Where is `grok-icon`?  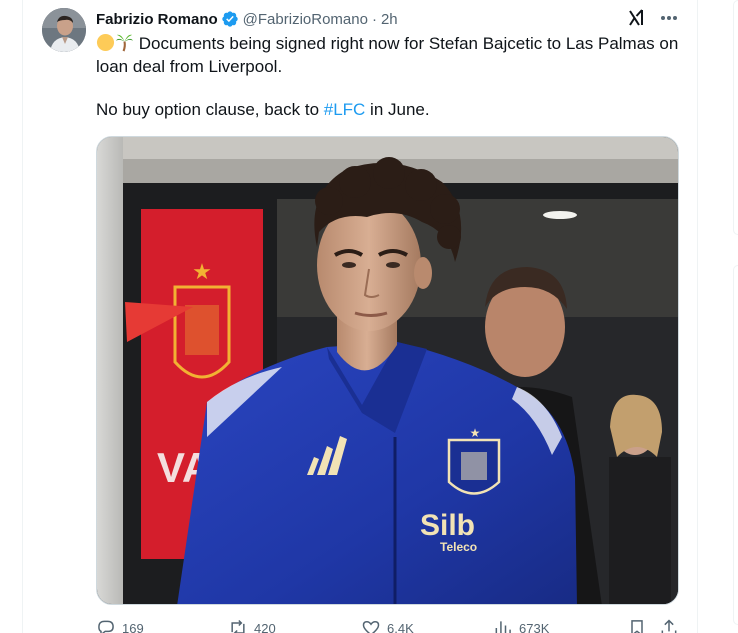 grok-icon is located at coordinates (637, 18).